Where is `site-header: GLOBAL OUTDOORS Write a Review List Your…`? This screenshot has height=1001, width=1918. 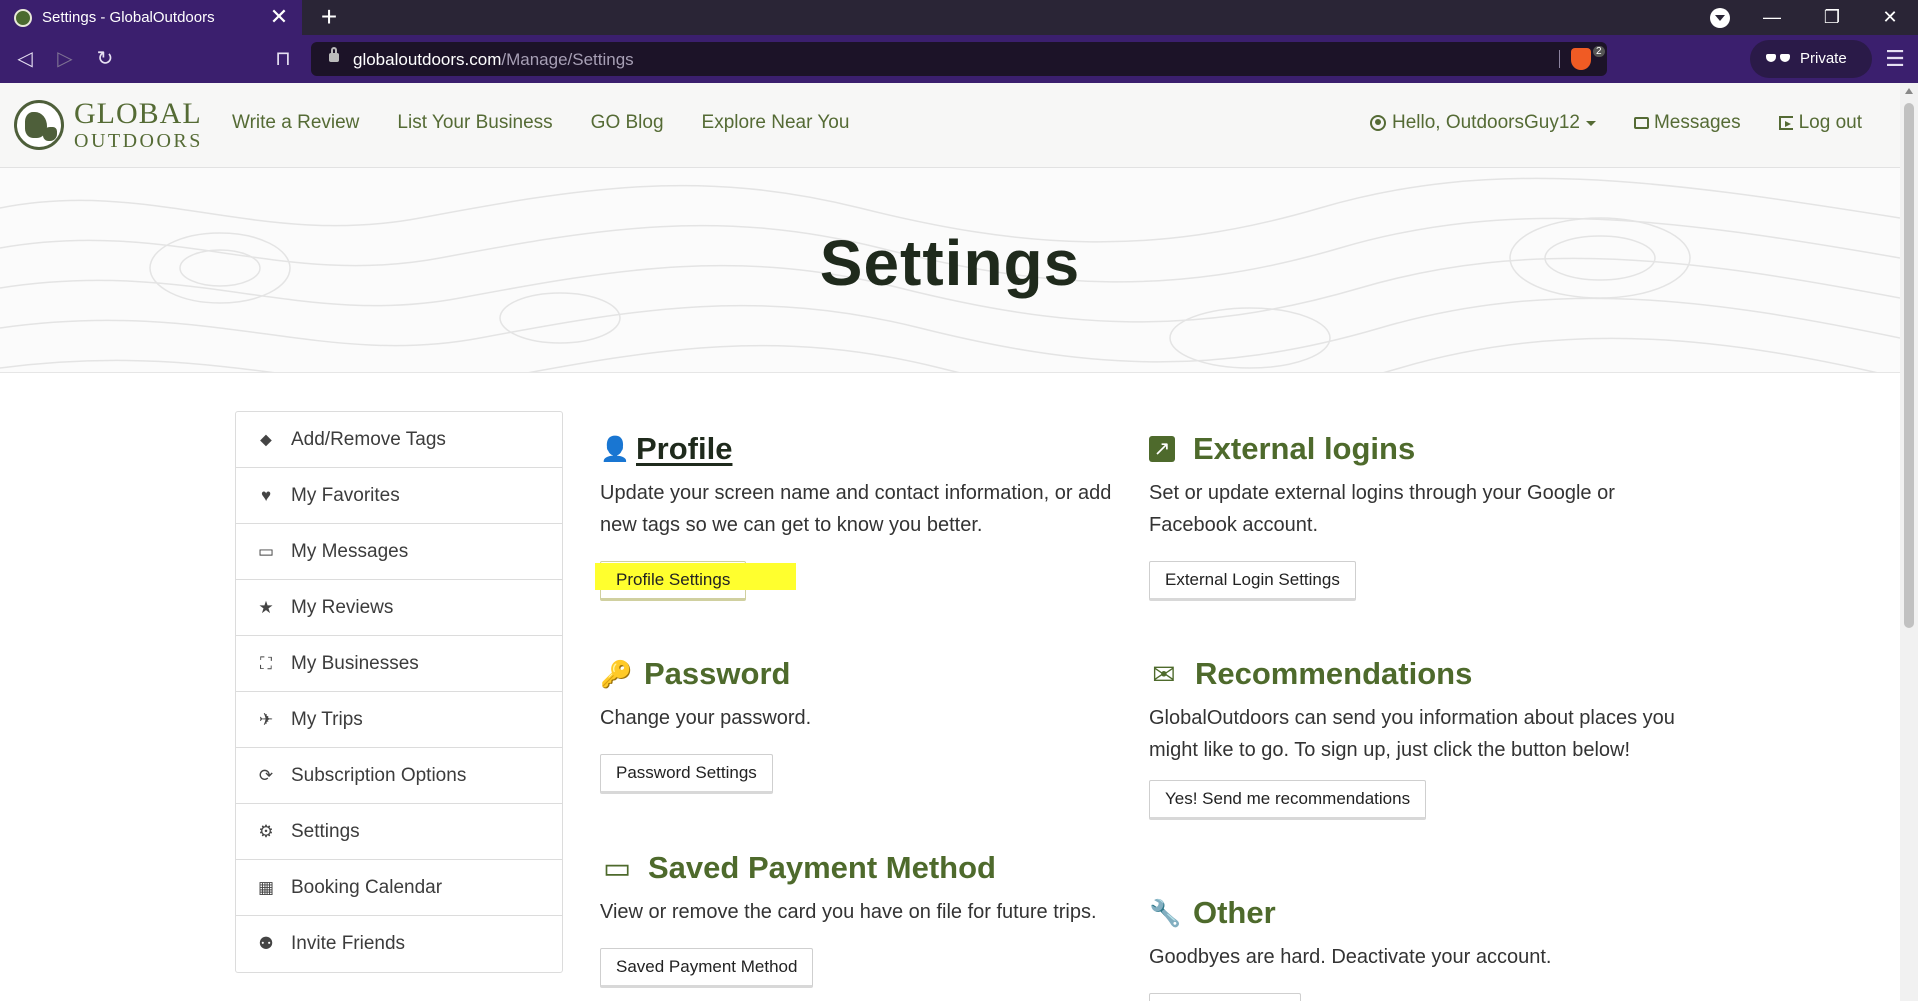
site-header: GLOBAL OUTDOORS Write a Review List Your… is located at coordinates (950, 125).